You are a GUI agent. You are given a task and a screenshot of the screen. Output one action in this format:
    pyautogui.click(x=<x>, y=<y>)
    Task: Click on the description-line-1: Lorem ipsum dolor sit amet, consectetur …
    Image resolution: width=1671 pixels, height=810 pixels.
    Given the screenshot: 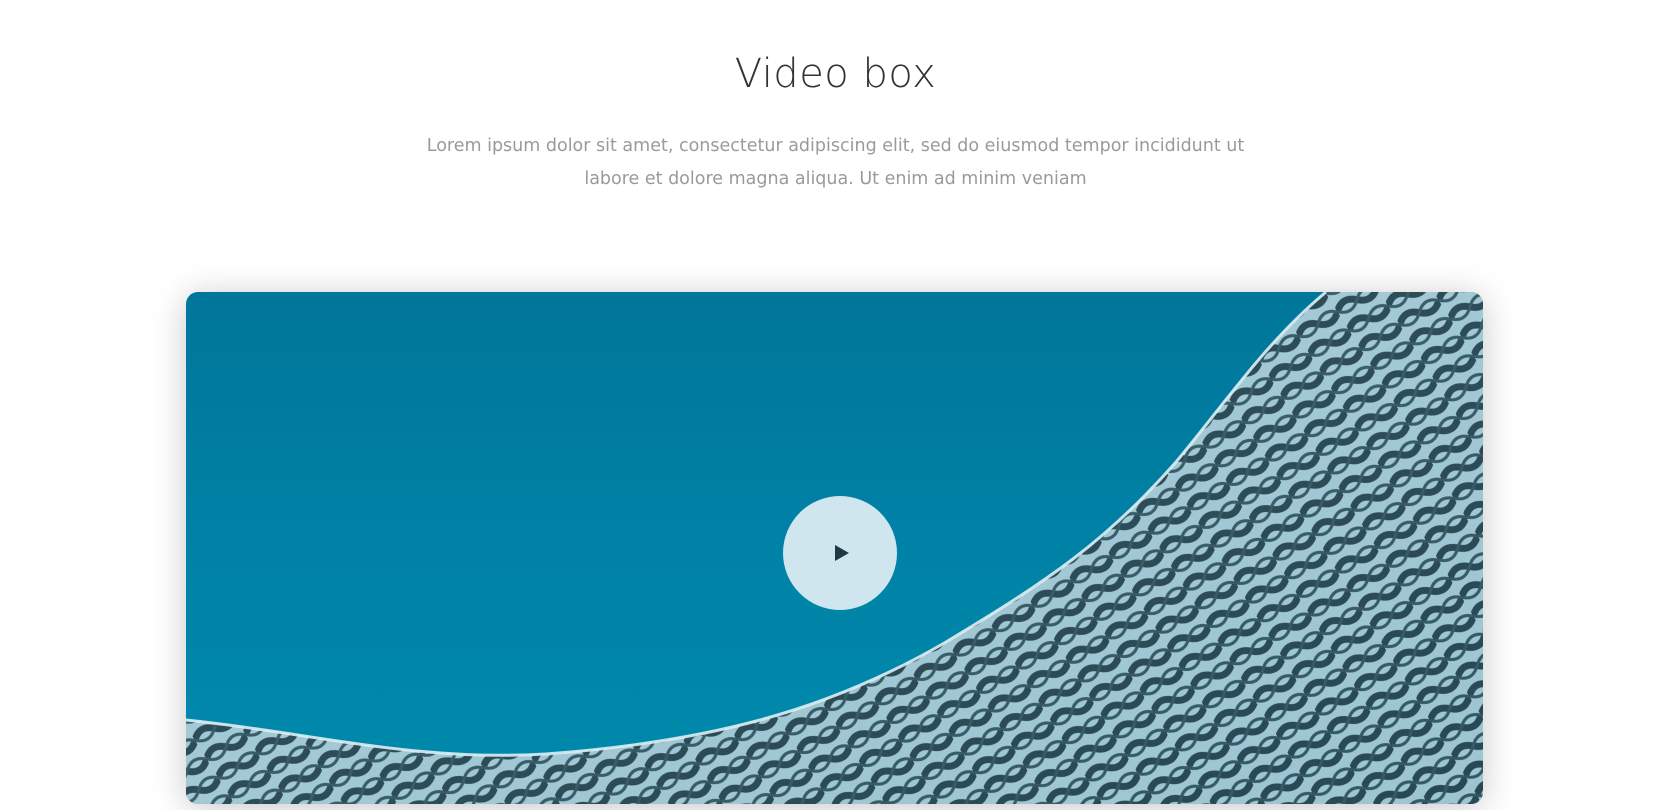 What is the action you would take?
    pyautogui.click(x=835, y=146)
    